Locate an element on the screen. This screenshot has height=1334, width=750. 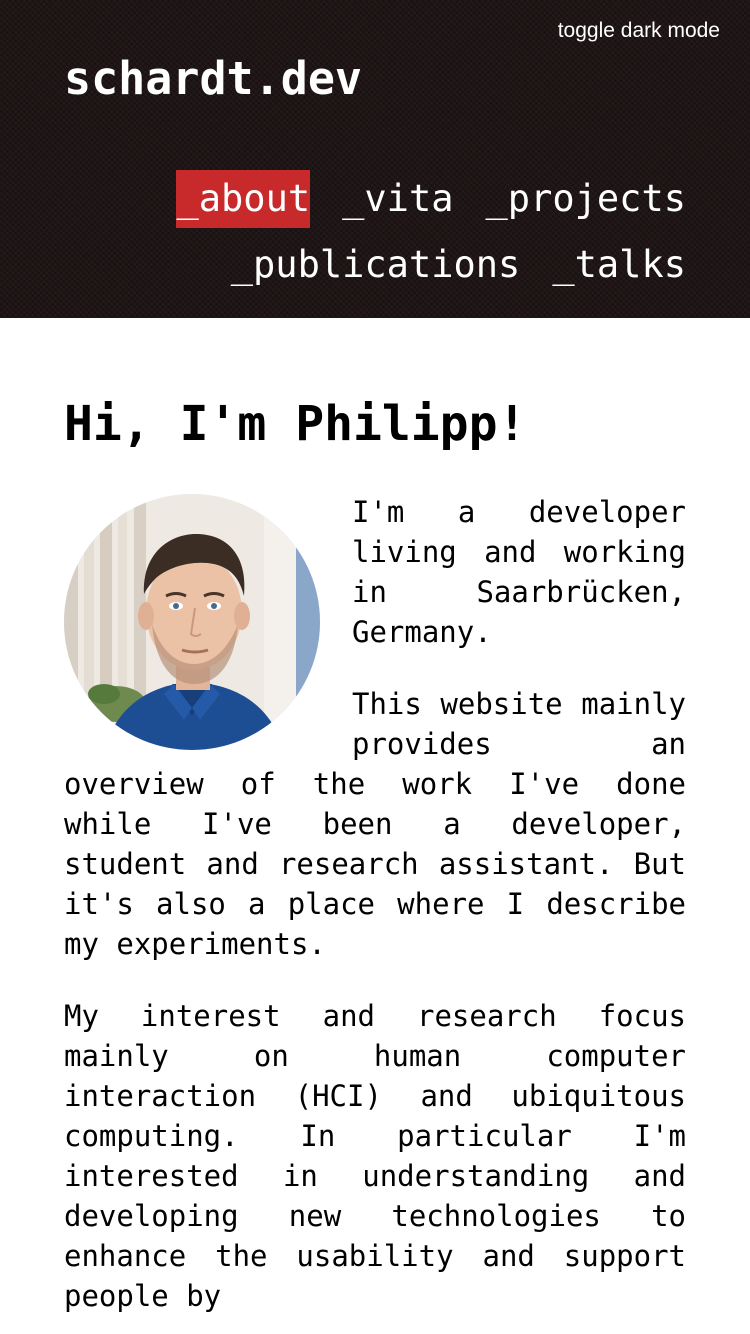
profile-photo is located at coordinates (192, 622).